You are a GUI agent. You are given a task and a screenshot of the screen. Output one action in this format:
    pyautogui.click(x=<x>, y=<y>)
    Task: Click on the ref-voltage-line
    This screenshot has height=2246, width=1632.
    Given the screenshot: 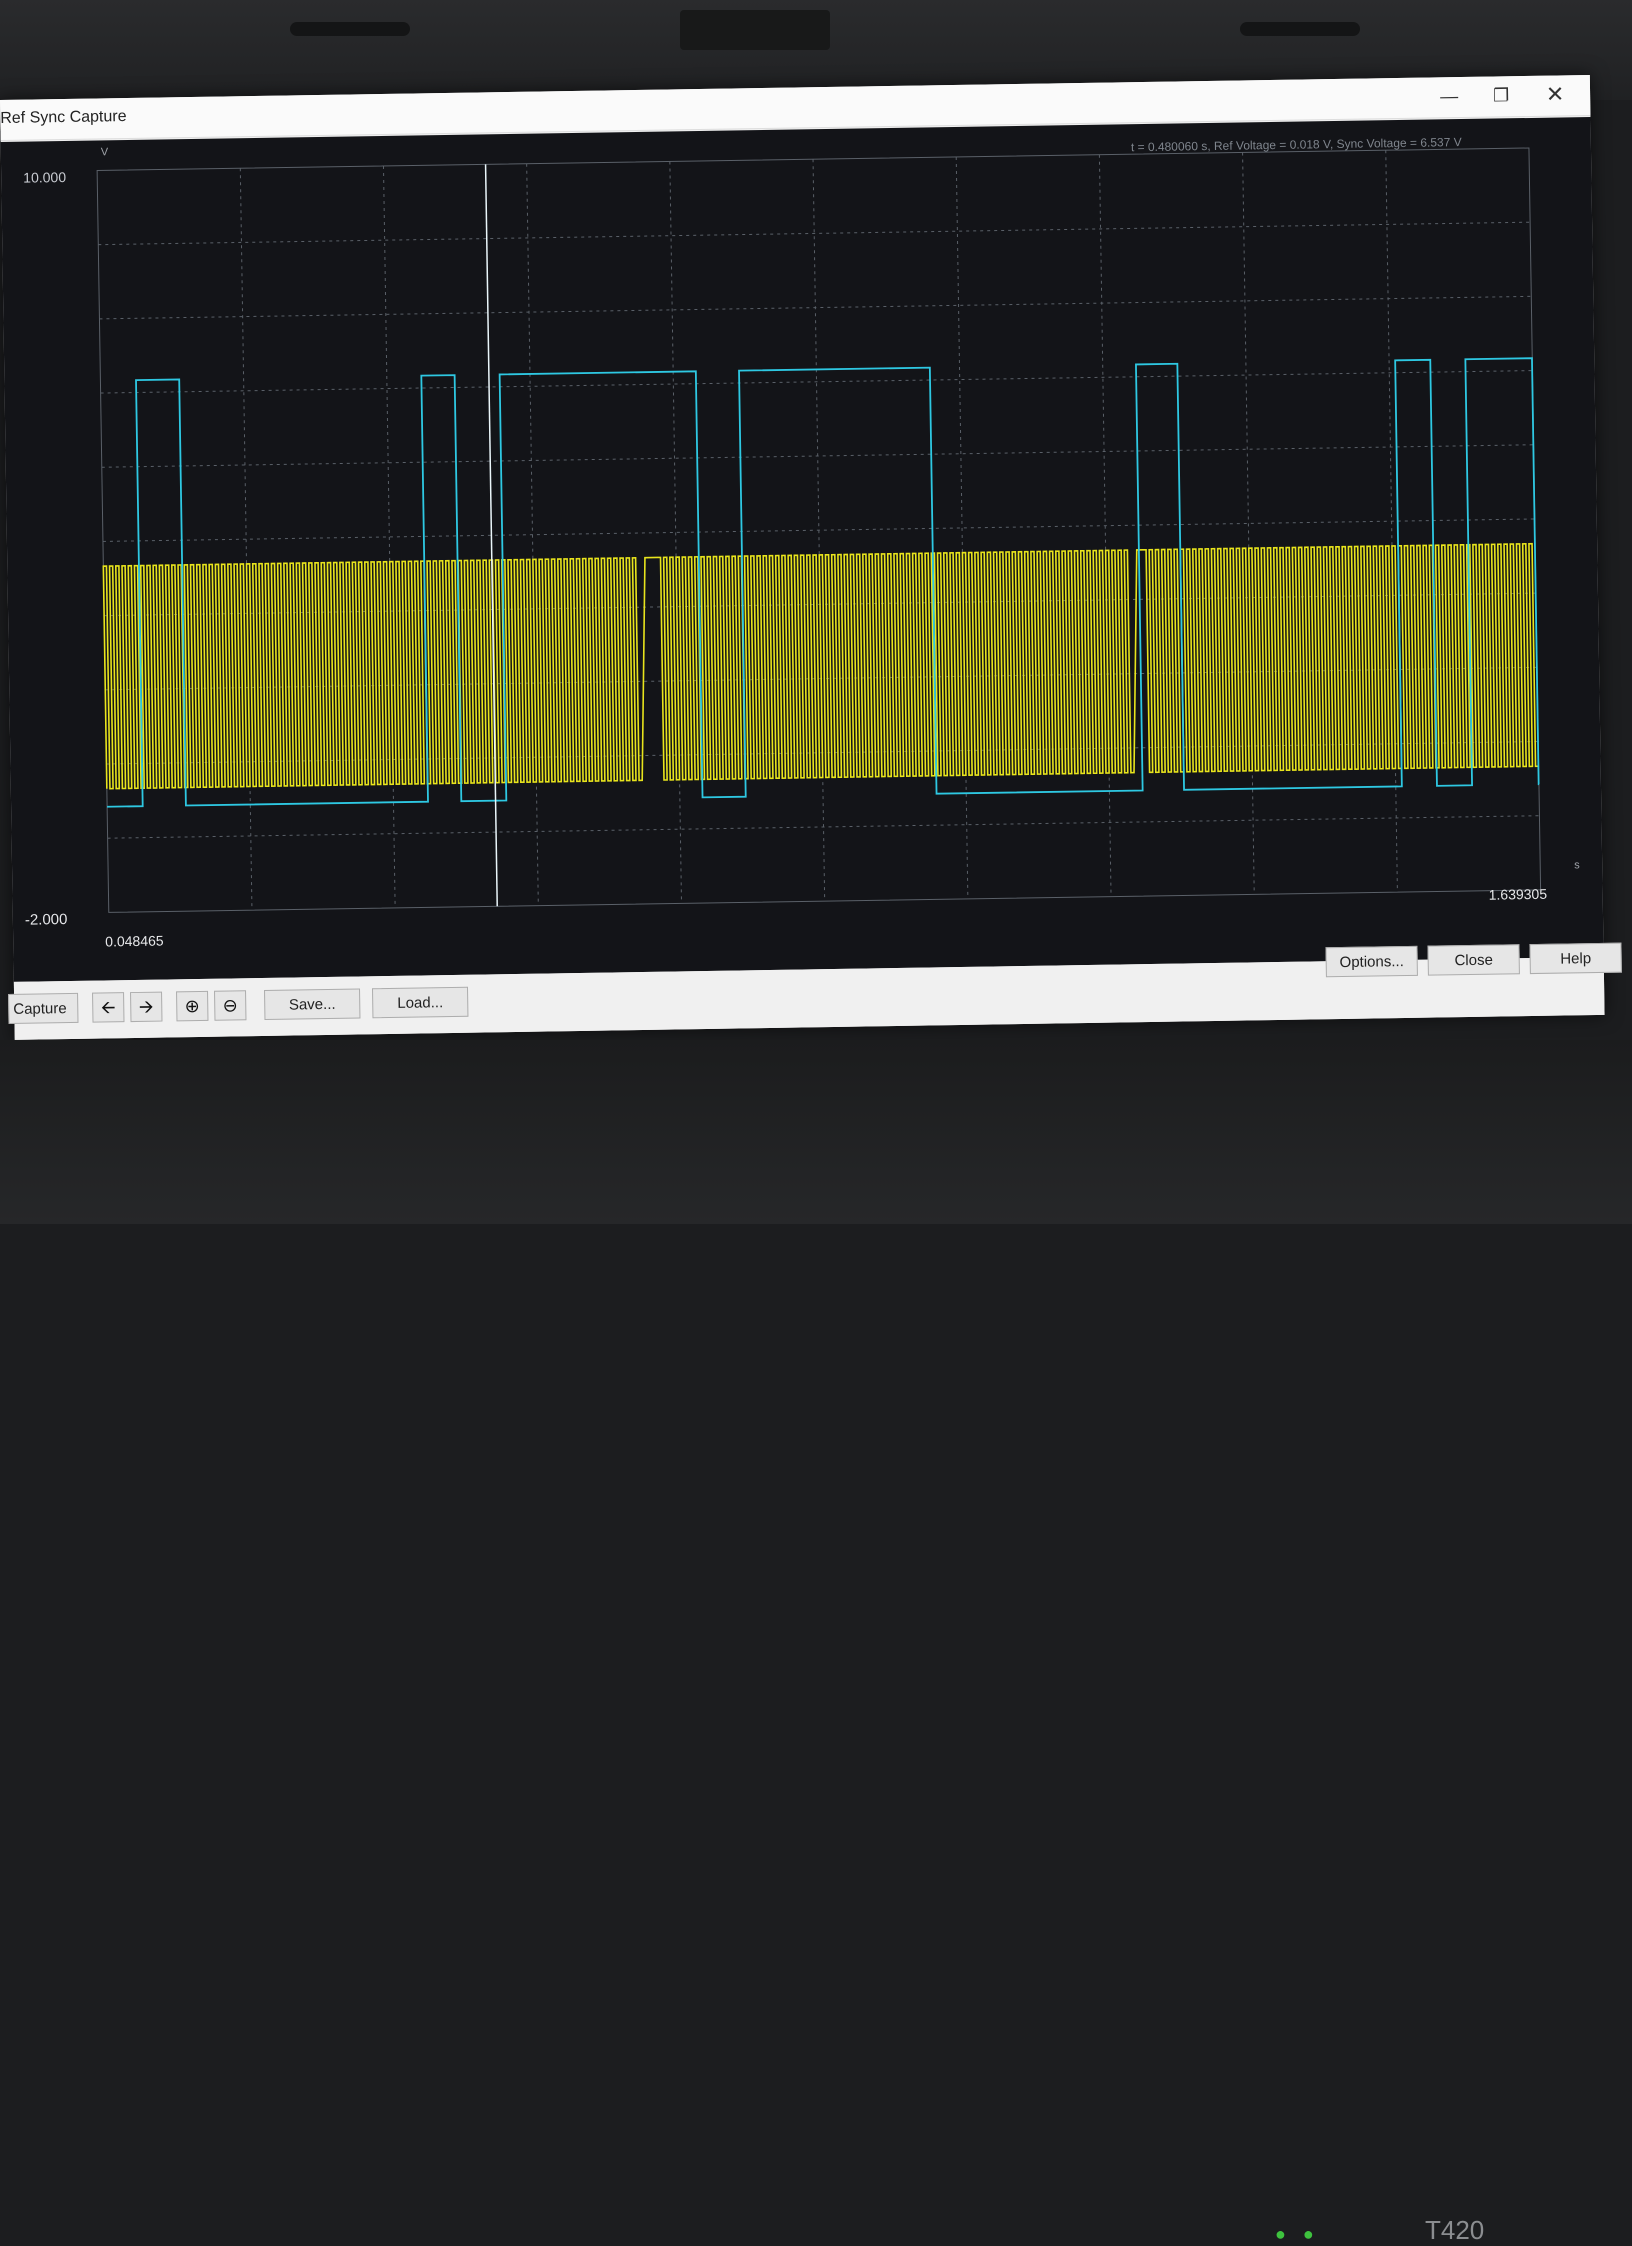 What is the action you would take?
    pyautogui.click(x=820, y=666)
    